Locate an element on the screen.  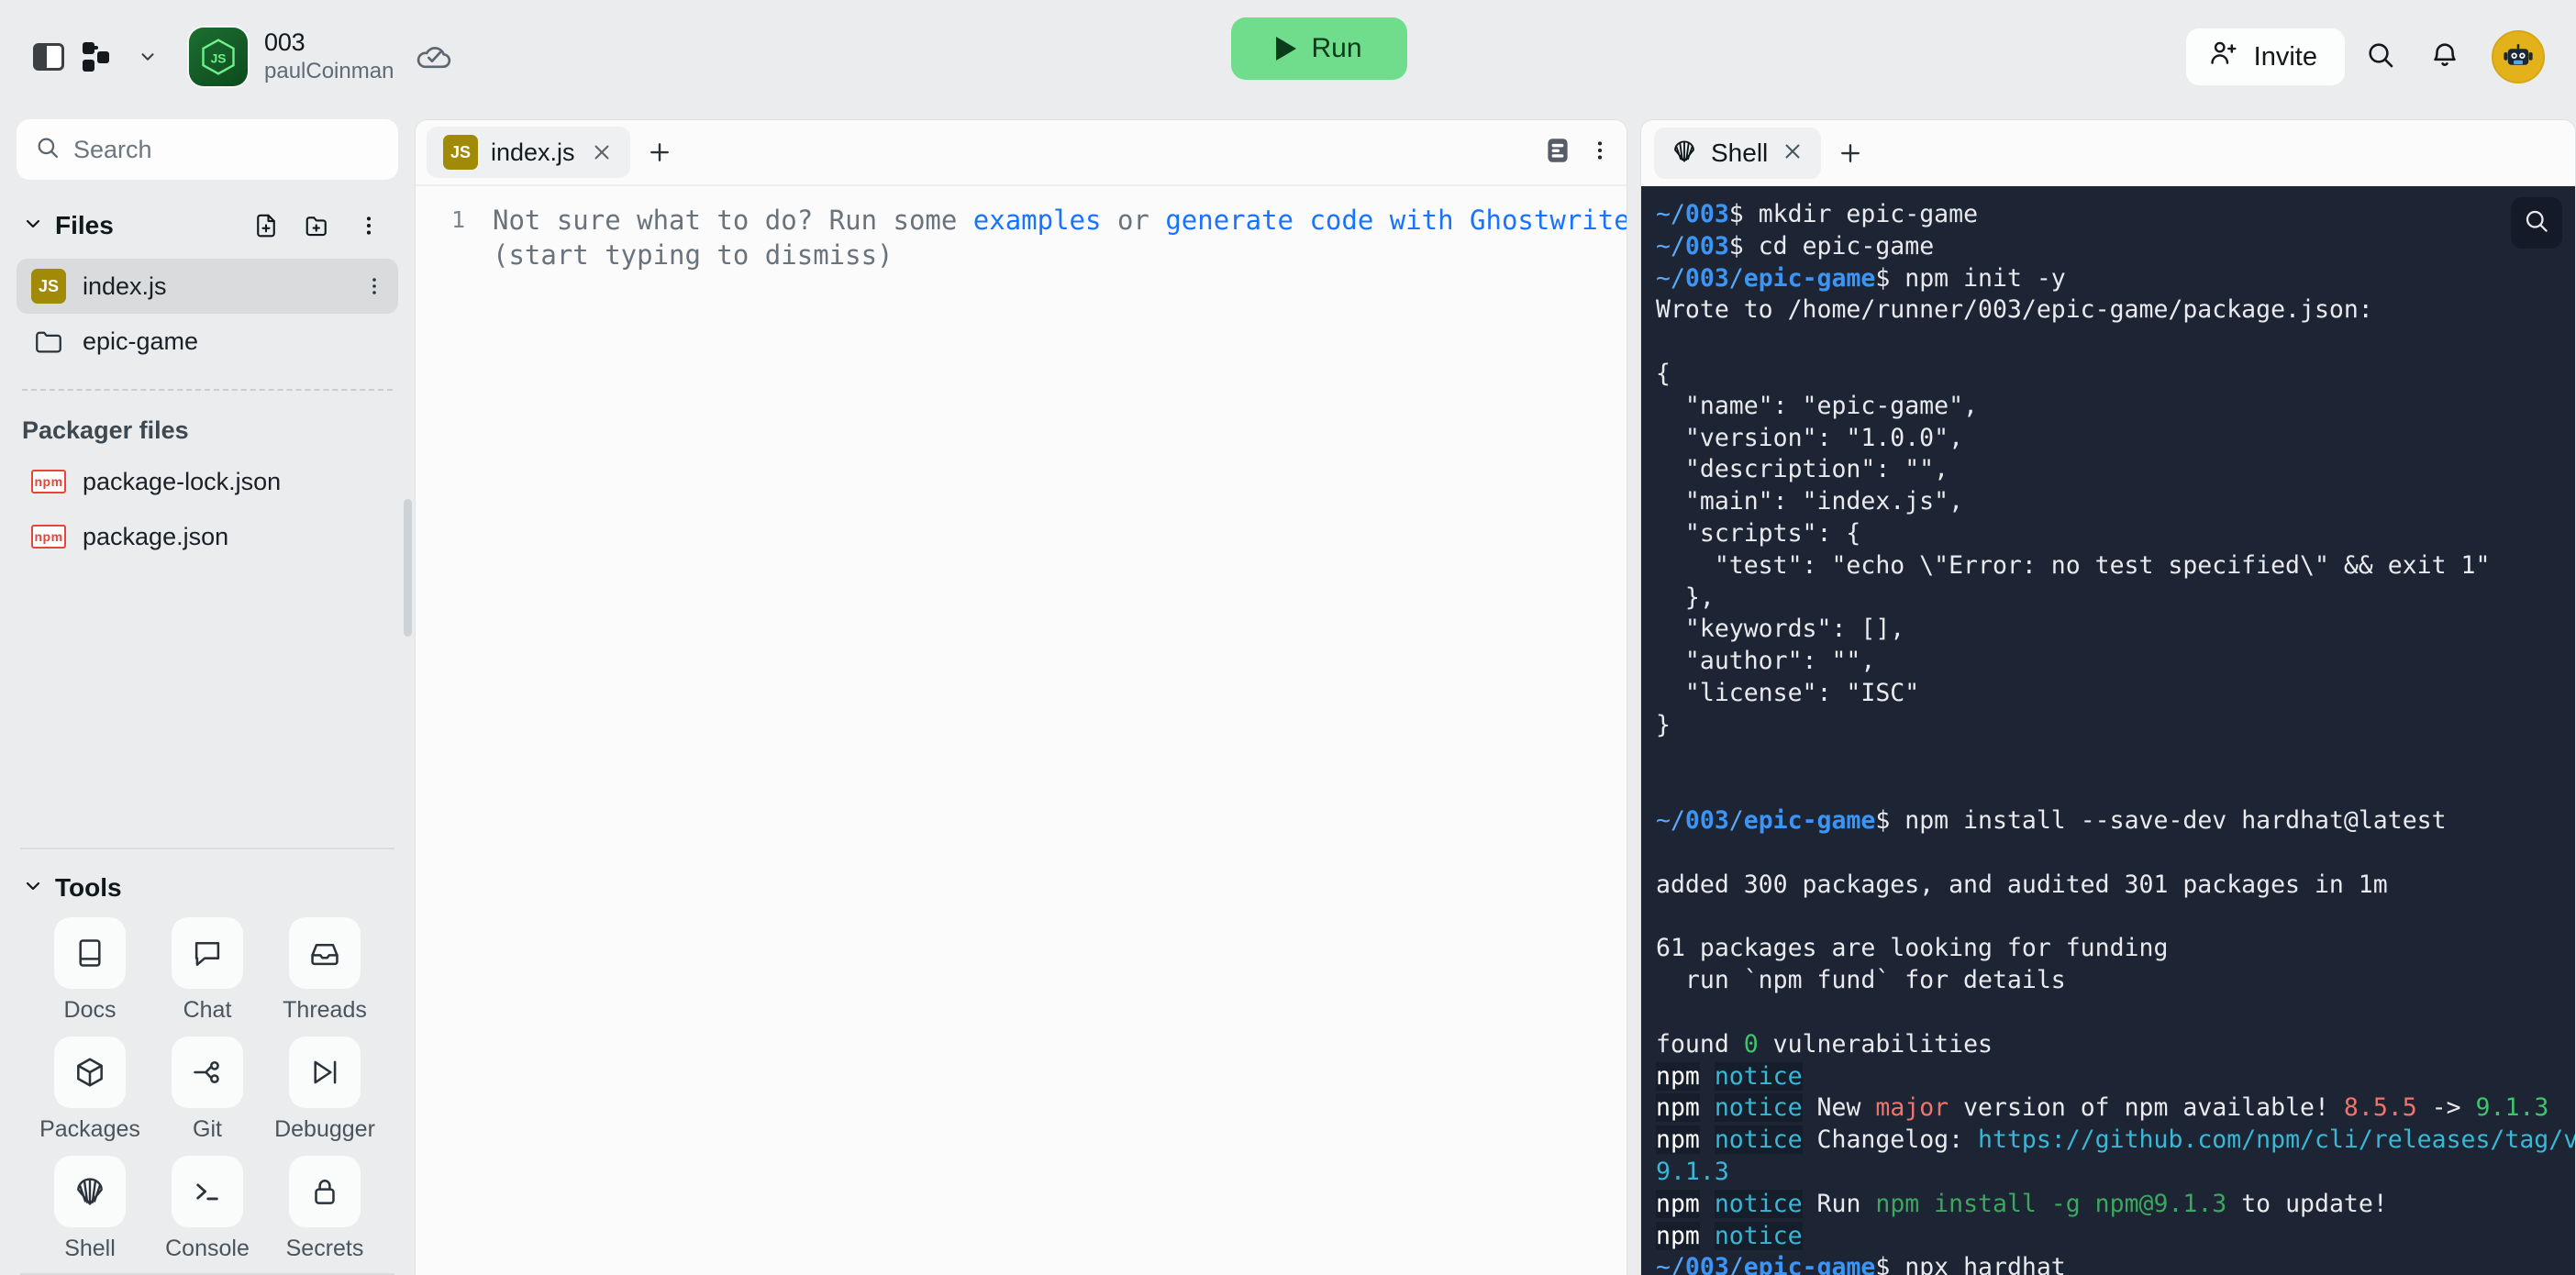
step-forward-icon is located at coordinates (325, 1072).